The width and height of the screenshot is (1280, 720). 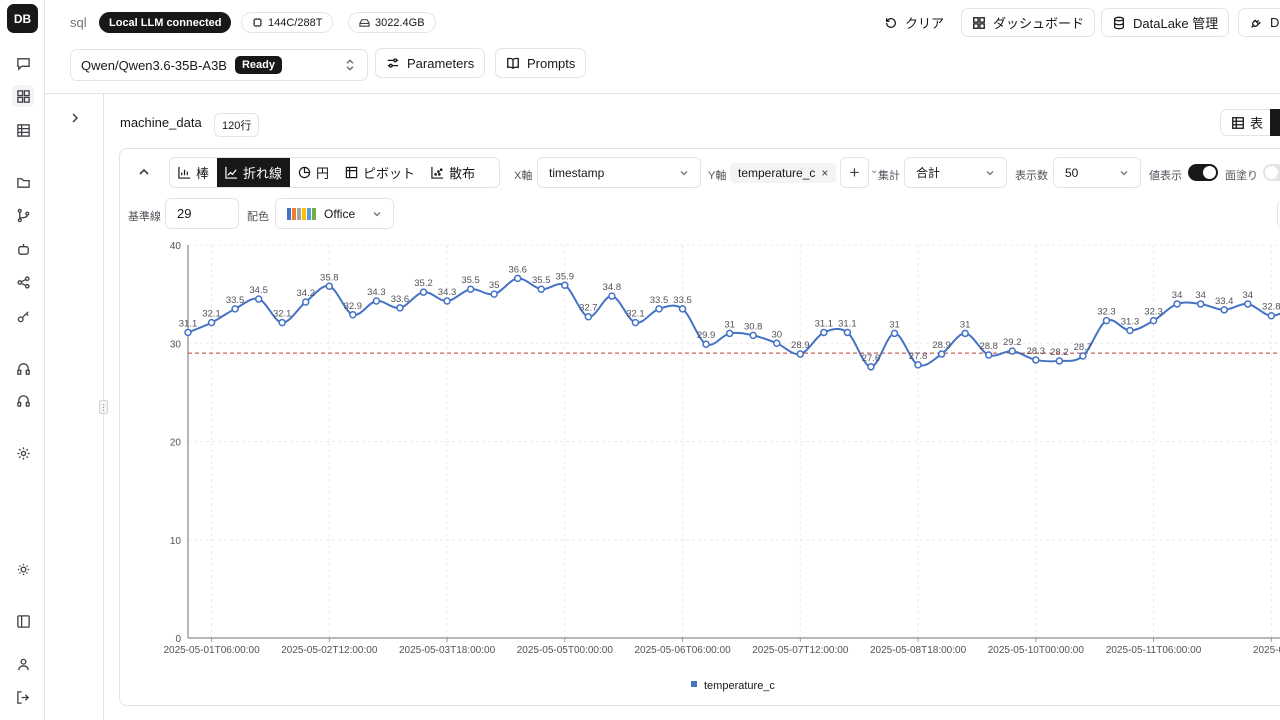 I want to click on theme-sun-icon, so click(x=23, y=569).